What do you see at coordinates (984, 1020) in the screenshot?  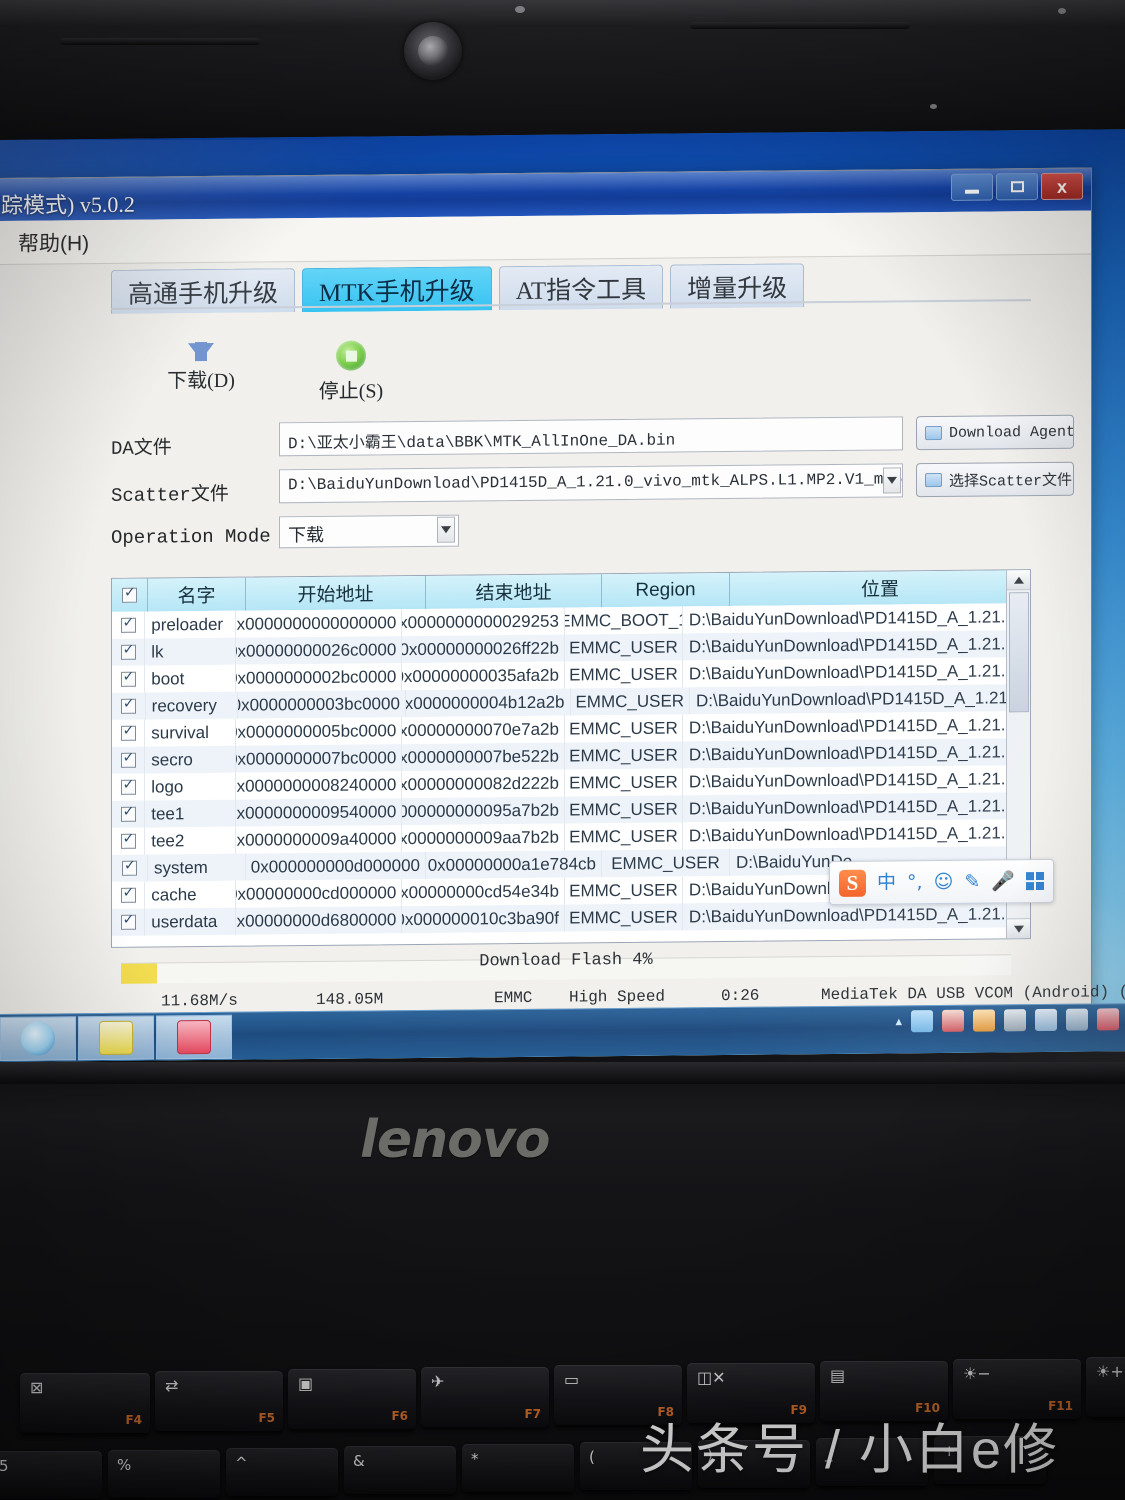 I see `tray-icon-app` at bounding box center [984, 1020].